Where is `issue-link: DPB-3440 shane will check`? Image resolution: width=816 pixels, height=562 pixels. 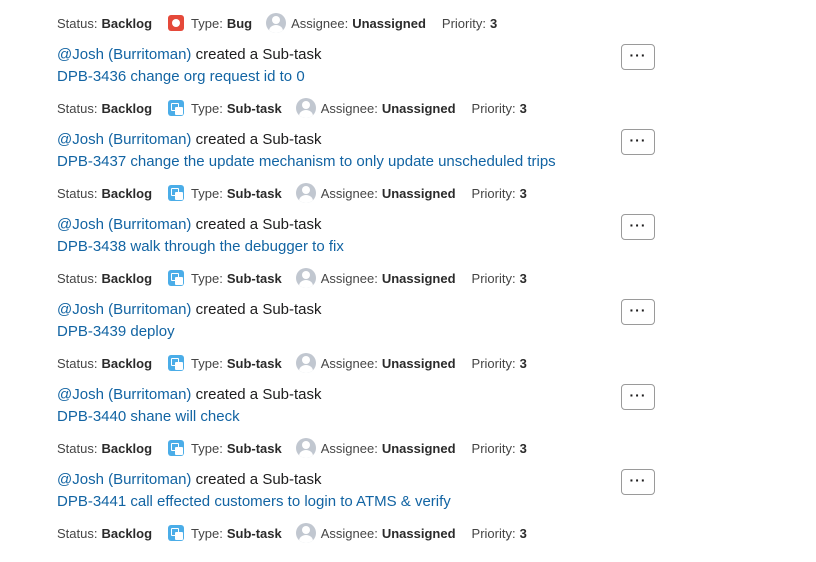
issue-link: DPB-3440 shane will check is located at coordinates (148, 417).